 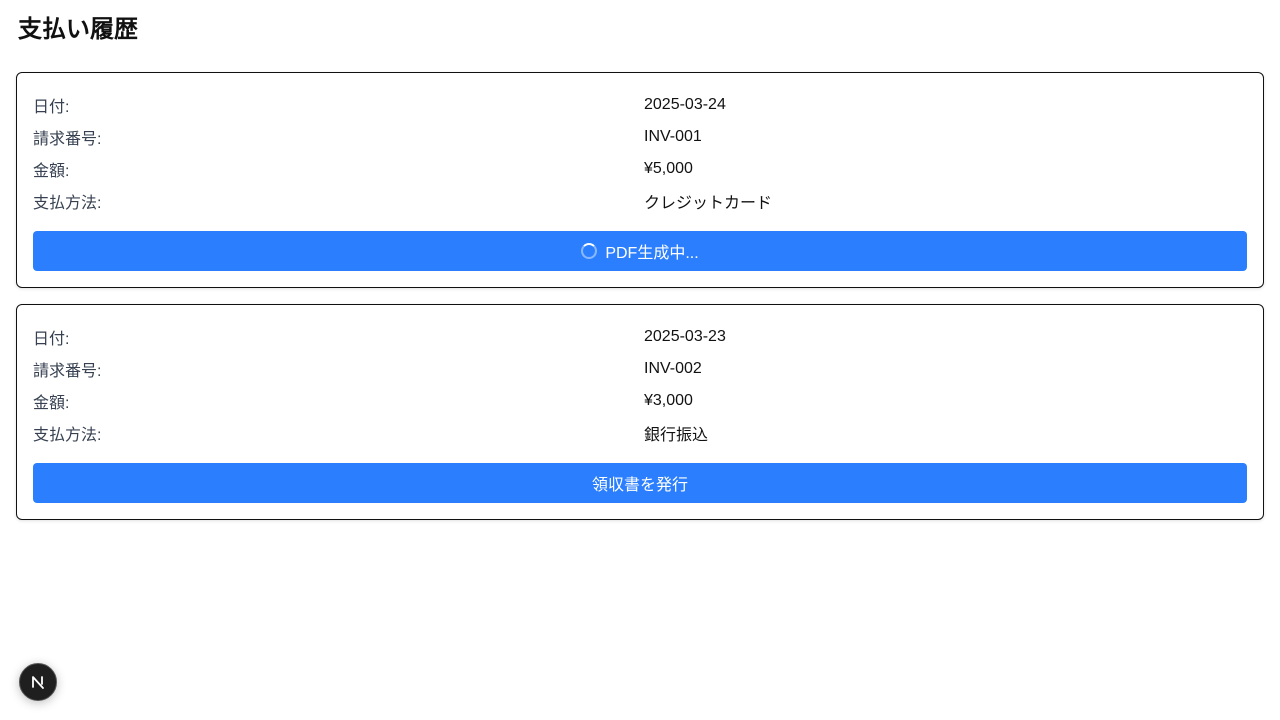 I want to click on page-title: 支払い履歴, so click(x=78, y=29).